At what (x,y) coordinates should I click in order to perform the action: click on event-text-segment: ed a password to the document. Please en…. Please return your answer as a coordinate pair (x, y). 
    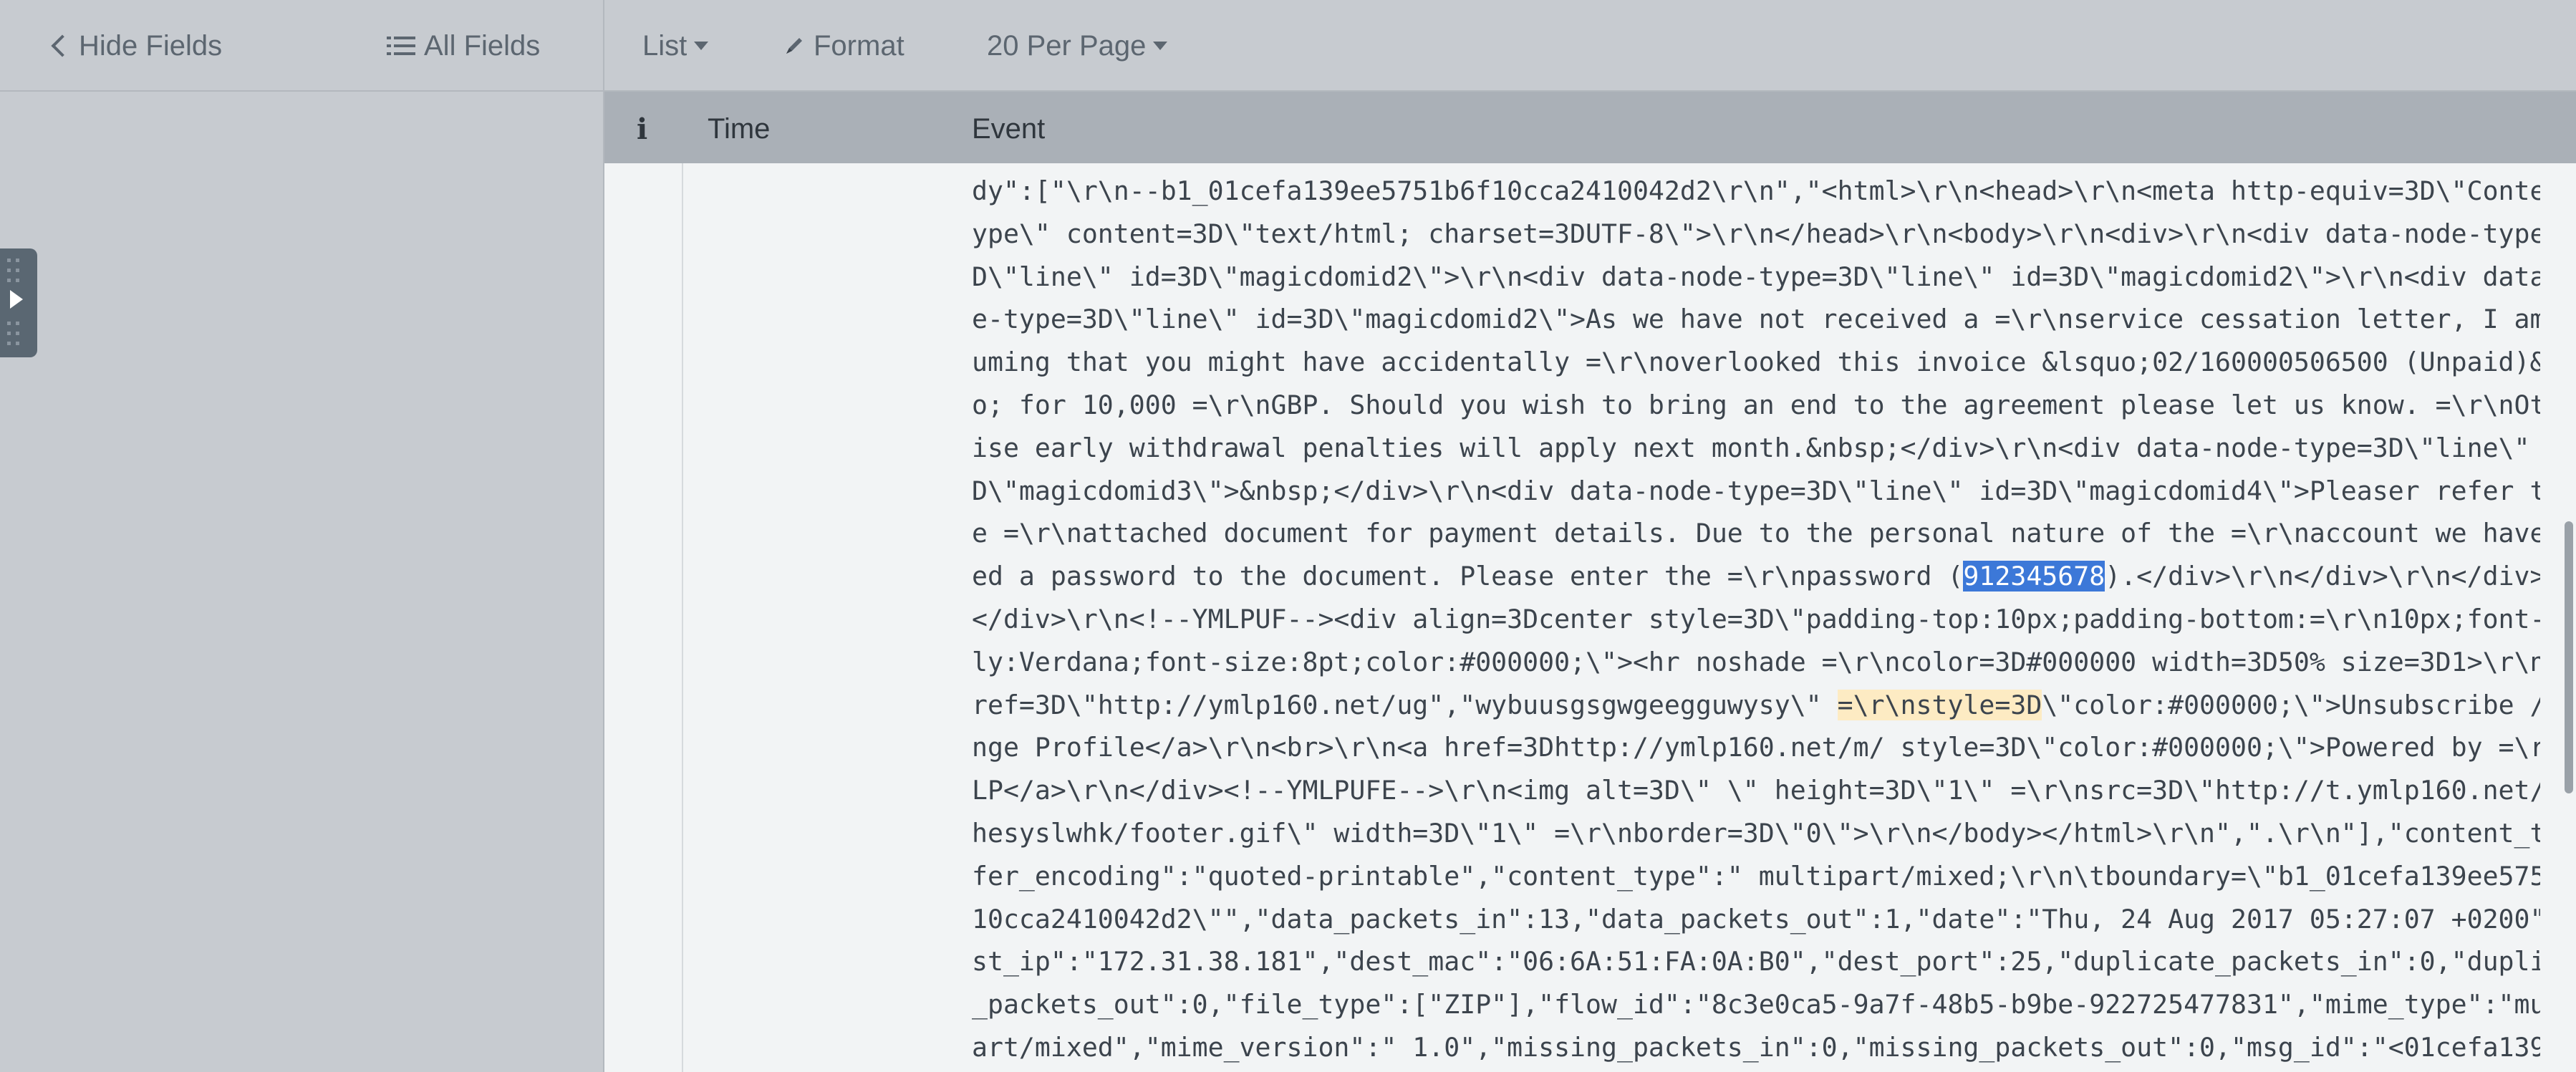
    Looking at the image, I should click on (1468, 576).